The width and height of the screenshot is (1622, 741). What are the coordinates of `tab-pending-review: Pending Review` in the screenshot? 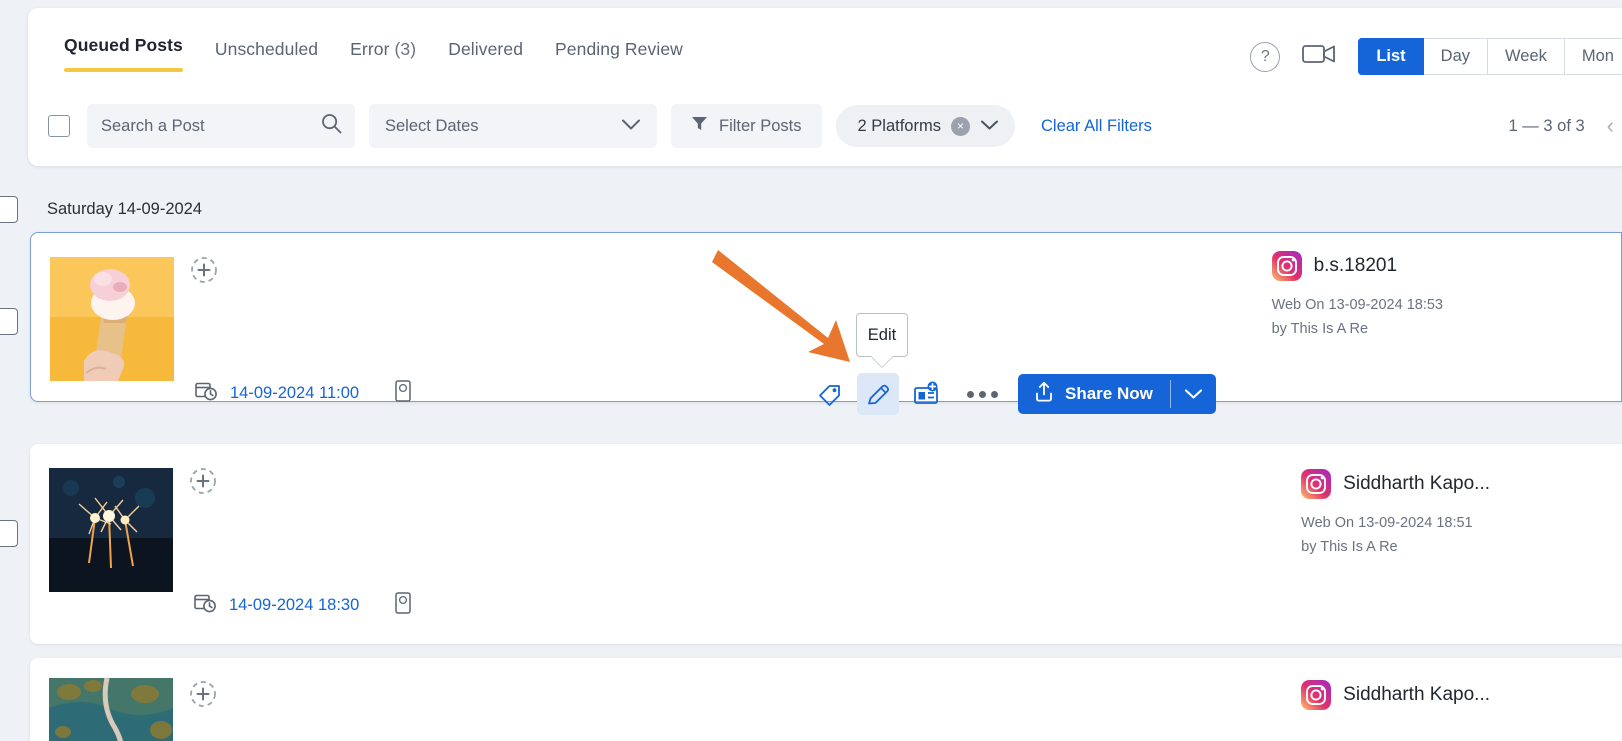 It's located at (619, 56).